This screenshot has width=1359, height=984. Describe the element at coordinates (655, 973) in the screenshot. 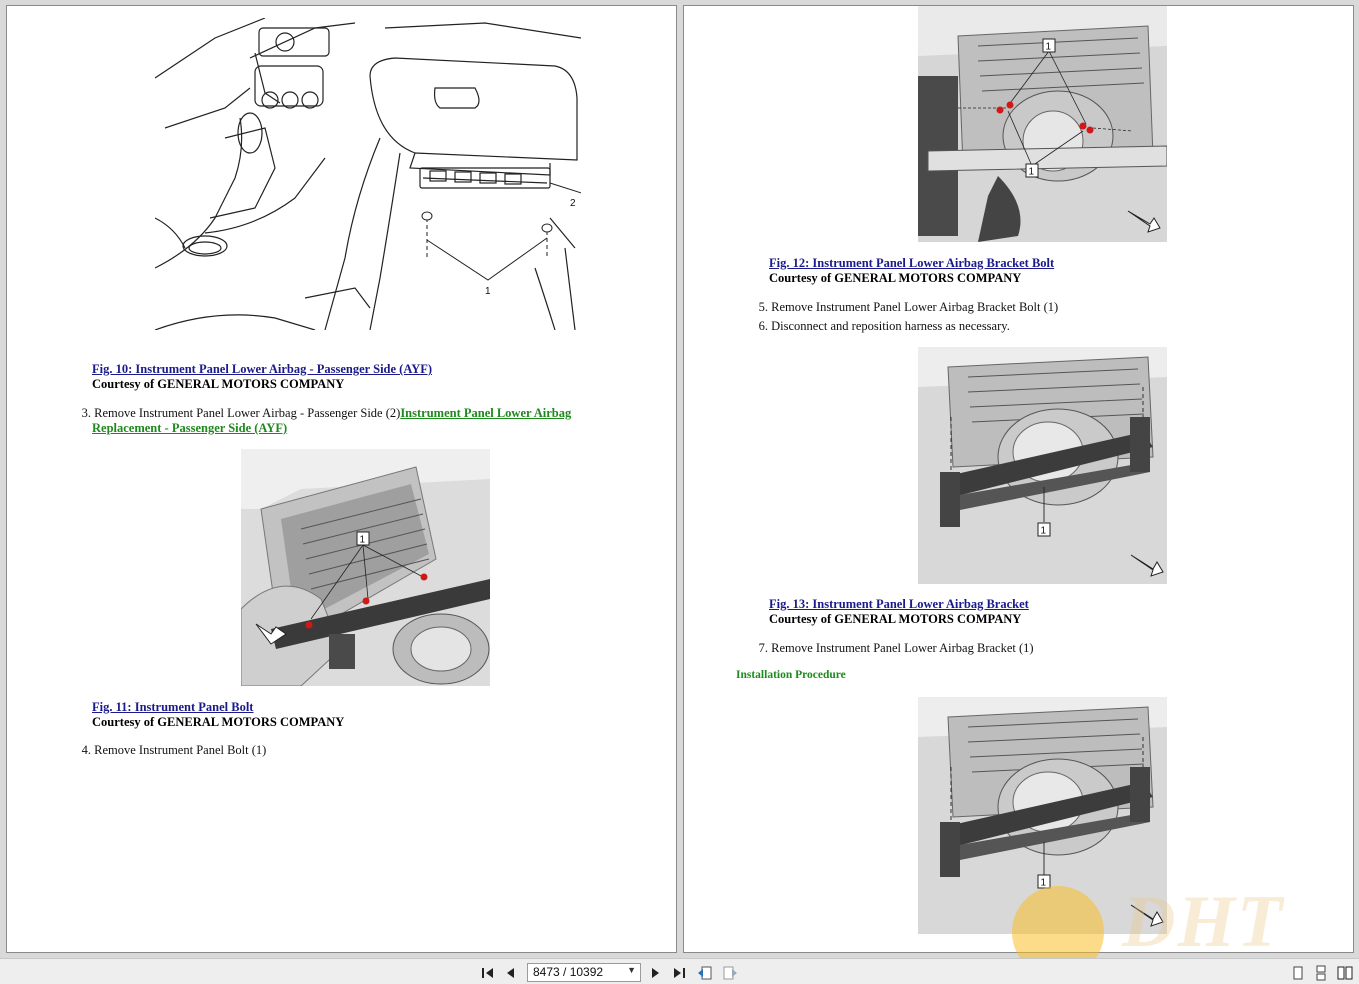

I see `next-page-icon` at that location.